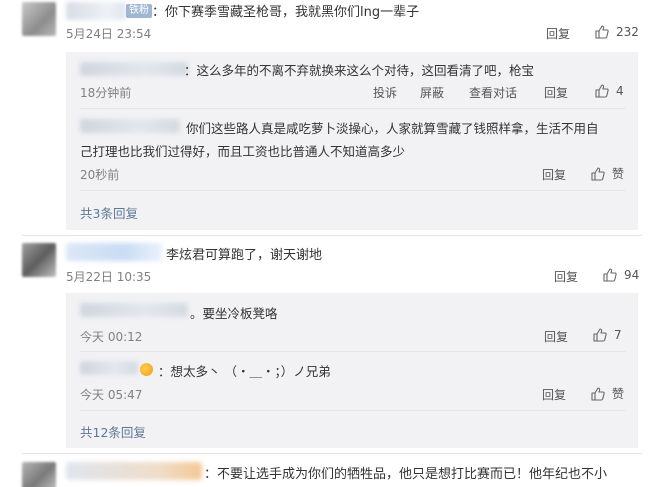 This screenshot has height=487, width=661. I want to click on reply-text: 。要坐冷板凳咯, so click(234, 313).